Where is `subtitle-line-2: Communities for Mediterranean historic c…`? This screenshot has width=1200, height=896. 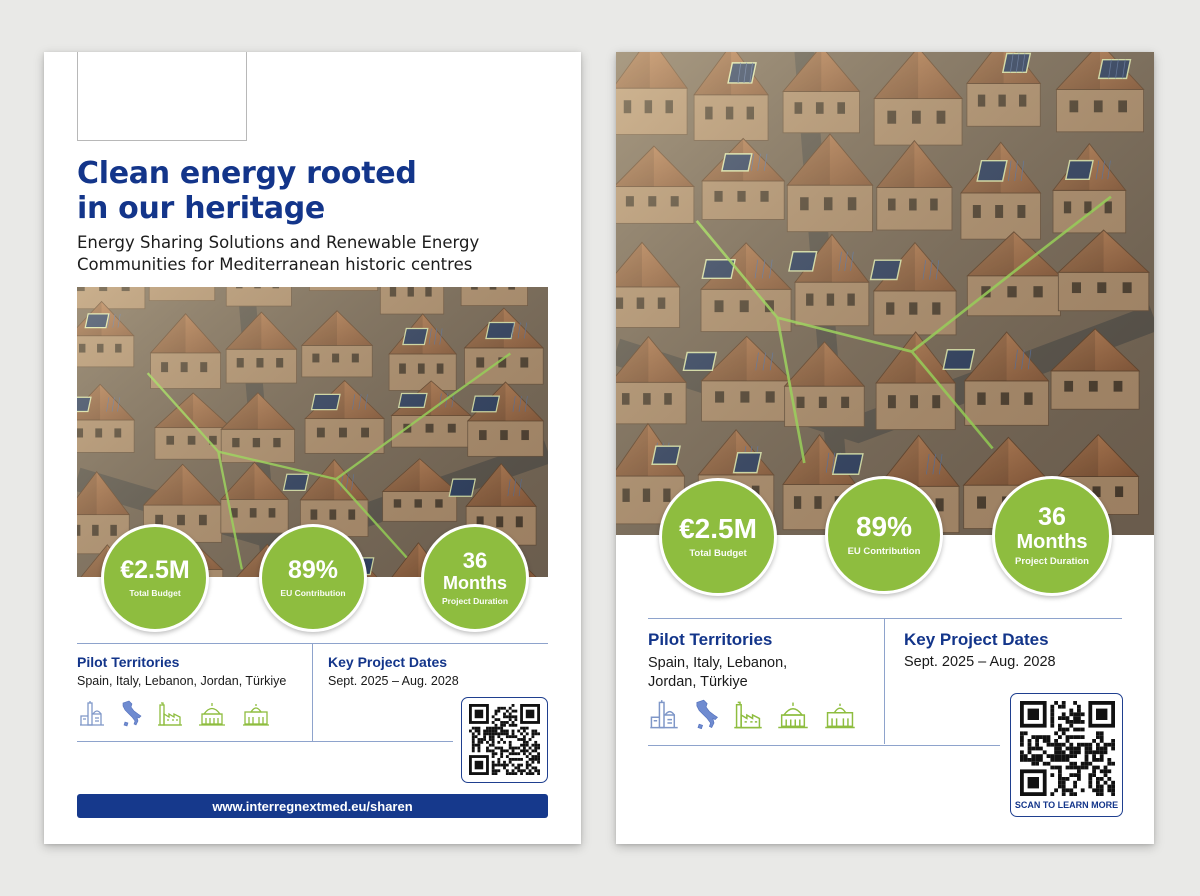 subtitle-line-2: Communities for Mediterranean historic c… is located at coordinates (275, 264).